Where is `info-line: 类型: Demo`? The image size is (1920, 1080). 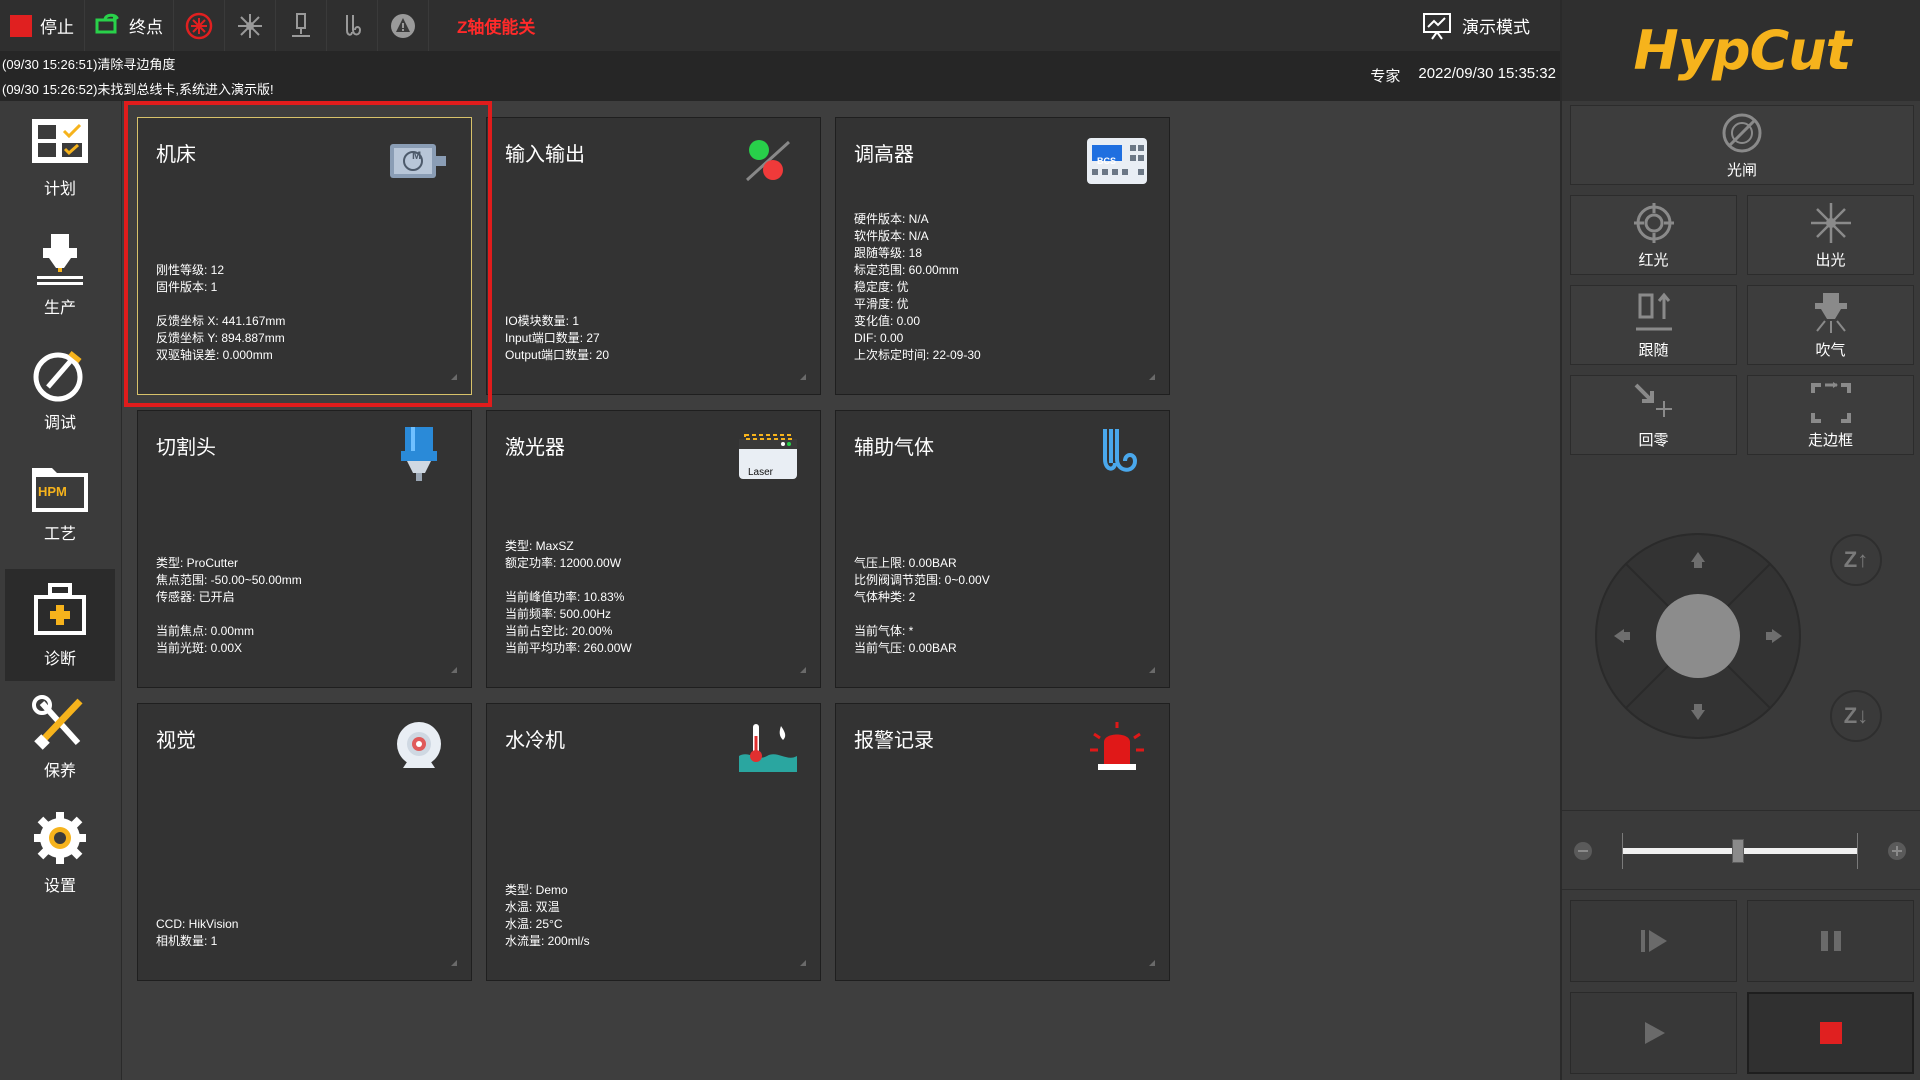 info-line: 类型: Demo is located at coordinates (536, 890).